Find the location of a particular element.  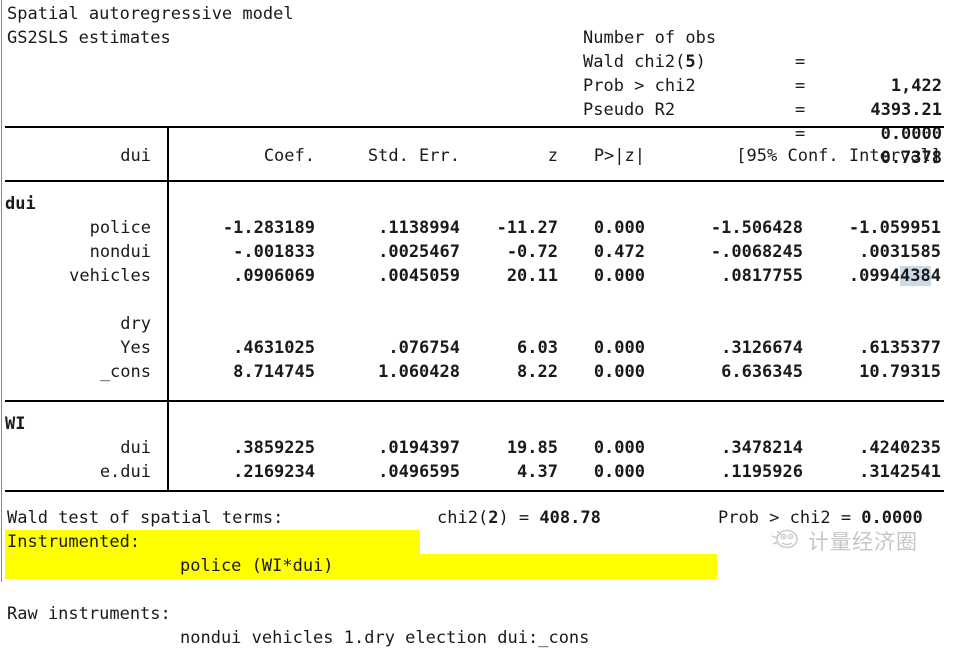

cell-cons-ci-upper: 10.79315 is located at coordinates (900, 372).